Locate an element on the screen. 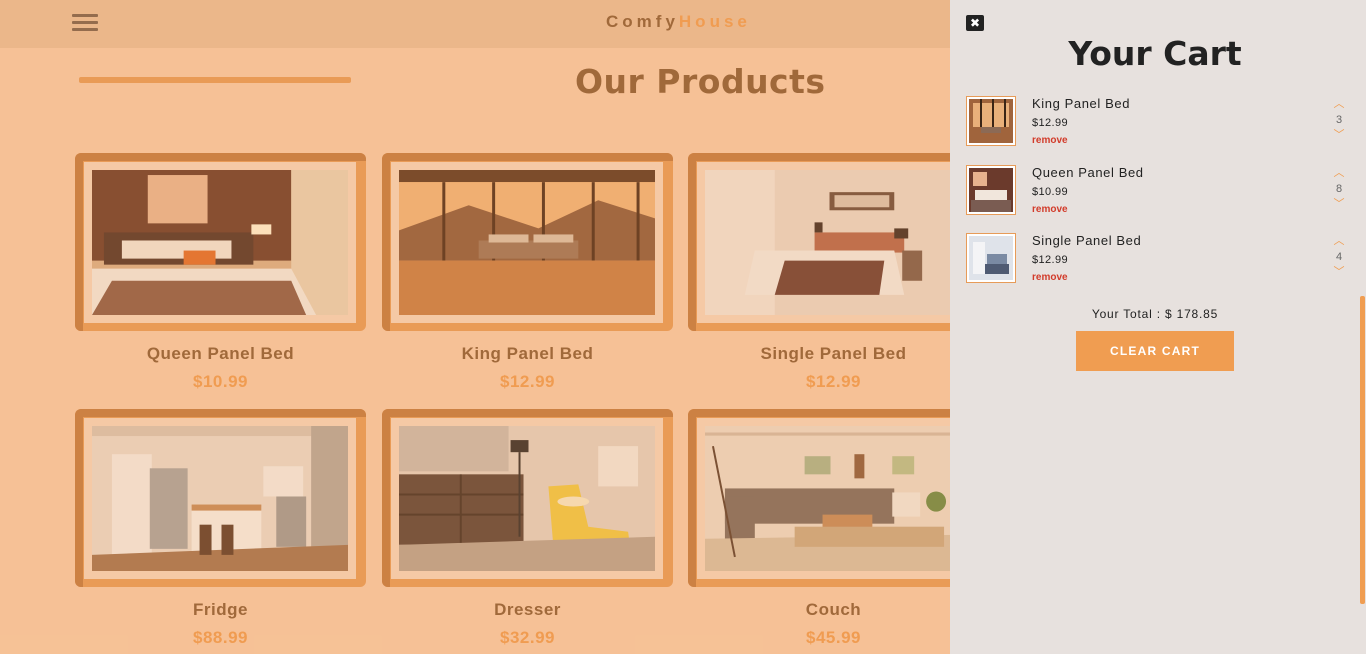  cart-total: Your Total : $ 178.85 is located at coordinates (1155, 314).